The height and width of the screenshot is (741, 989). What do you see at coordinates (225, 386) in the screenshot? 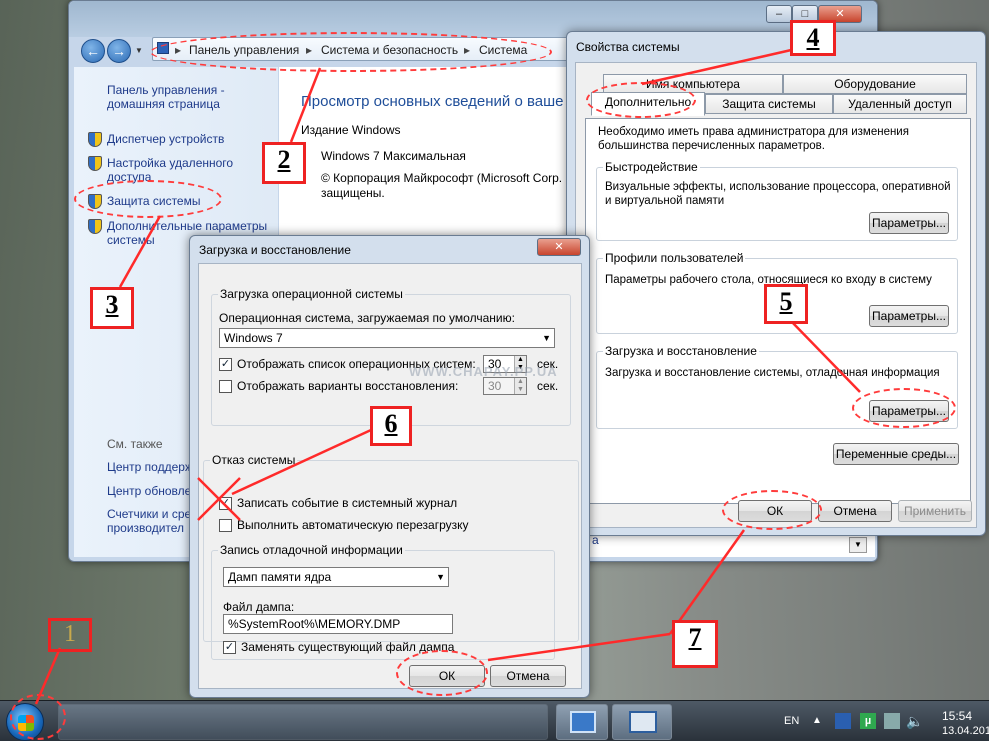
I see `show-recovery-checkbox` at bounding box center [225, 386].